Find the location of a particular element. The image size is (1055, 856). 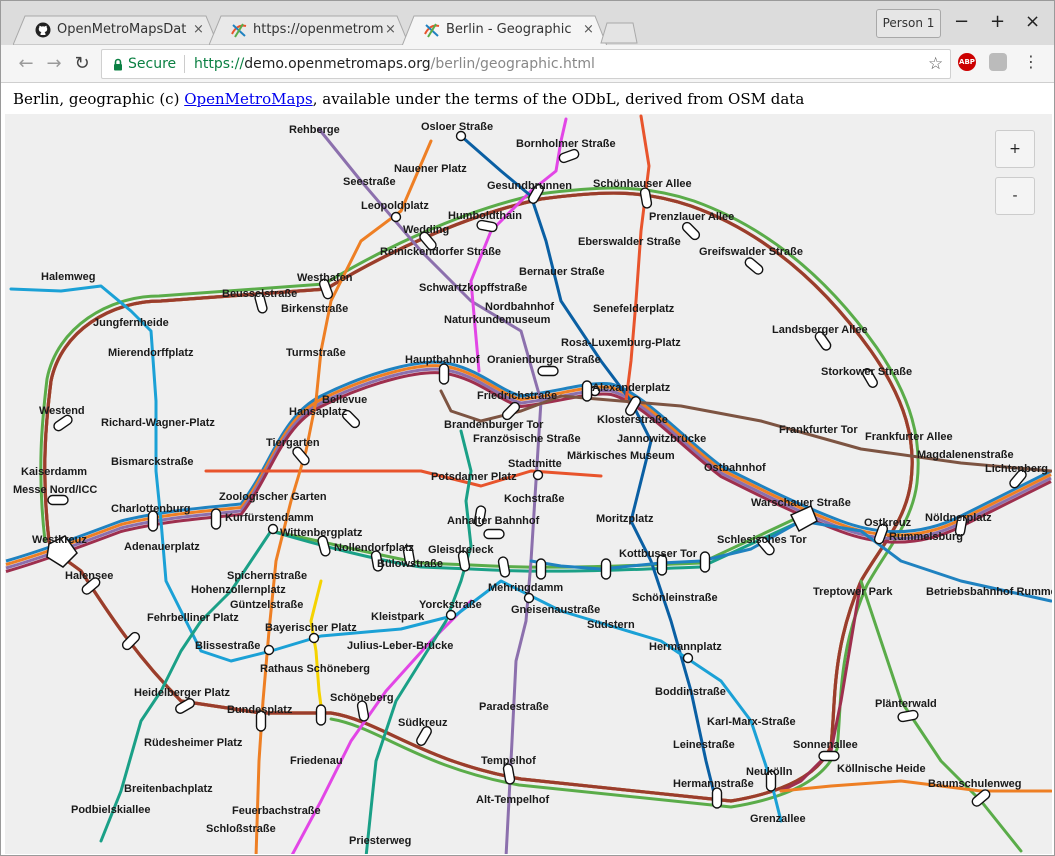

station-label: Jungfernheide is located at coordinates (131, 323).